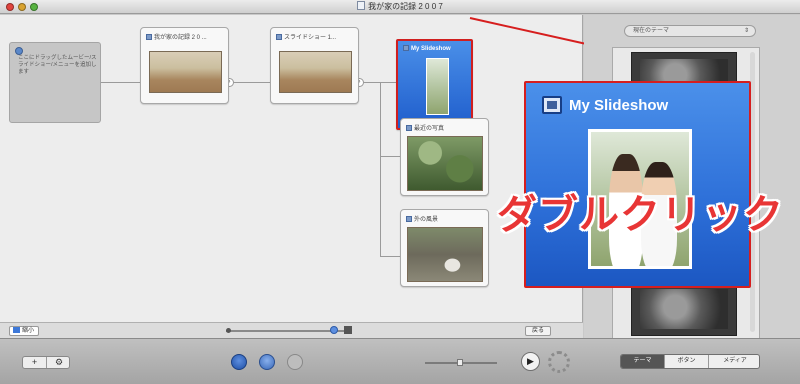  I want to click on slideshow-node: 最近の写真, so click(444, 157).